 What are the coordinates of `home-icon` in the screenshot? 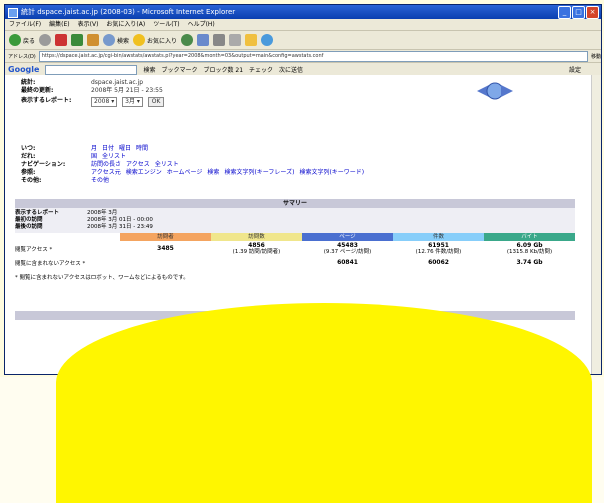 It's located at (93, 40).